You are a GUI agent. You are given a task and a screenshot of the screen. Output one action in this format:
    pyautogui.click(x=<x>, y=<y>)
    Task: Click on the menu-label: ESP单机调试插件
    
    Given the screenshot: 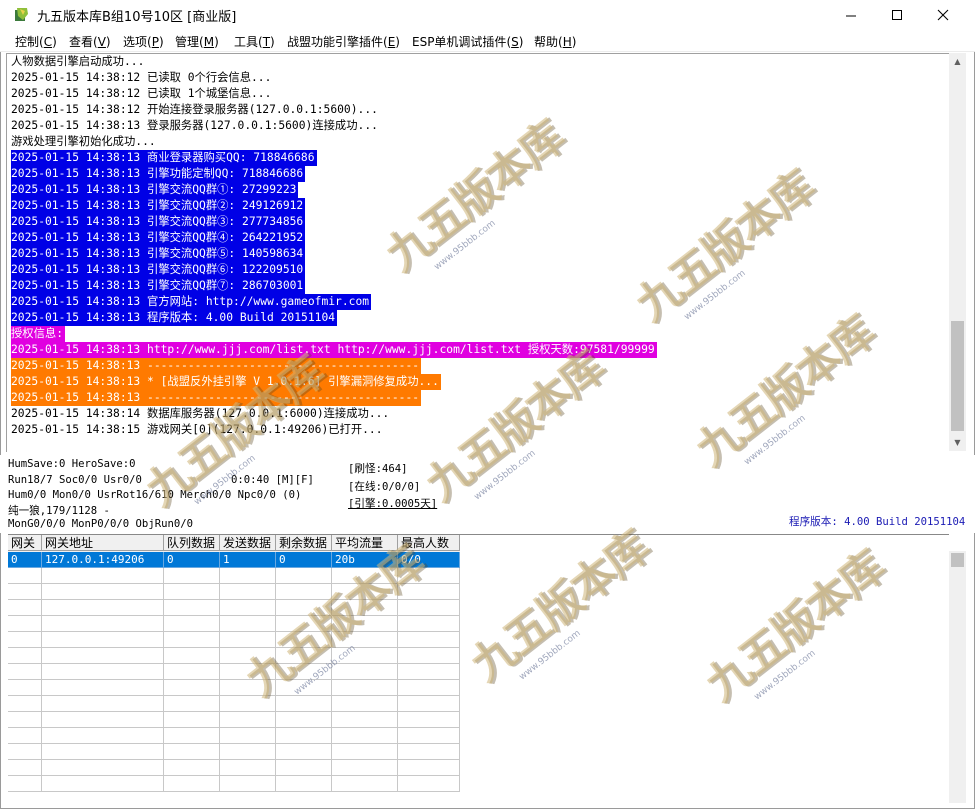 What is the action you would take?
    pyautogui.click(x=459, y=42)
    